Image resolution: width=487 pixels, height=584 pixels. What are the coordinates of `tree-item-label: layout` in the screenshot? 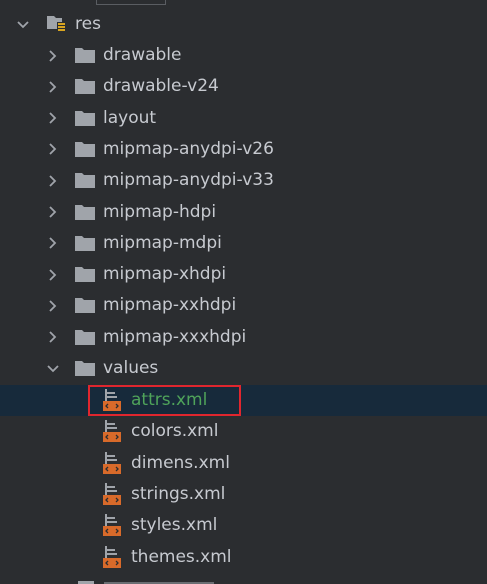 It's located at (130, 117).